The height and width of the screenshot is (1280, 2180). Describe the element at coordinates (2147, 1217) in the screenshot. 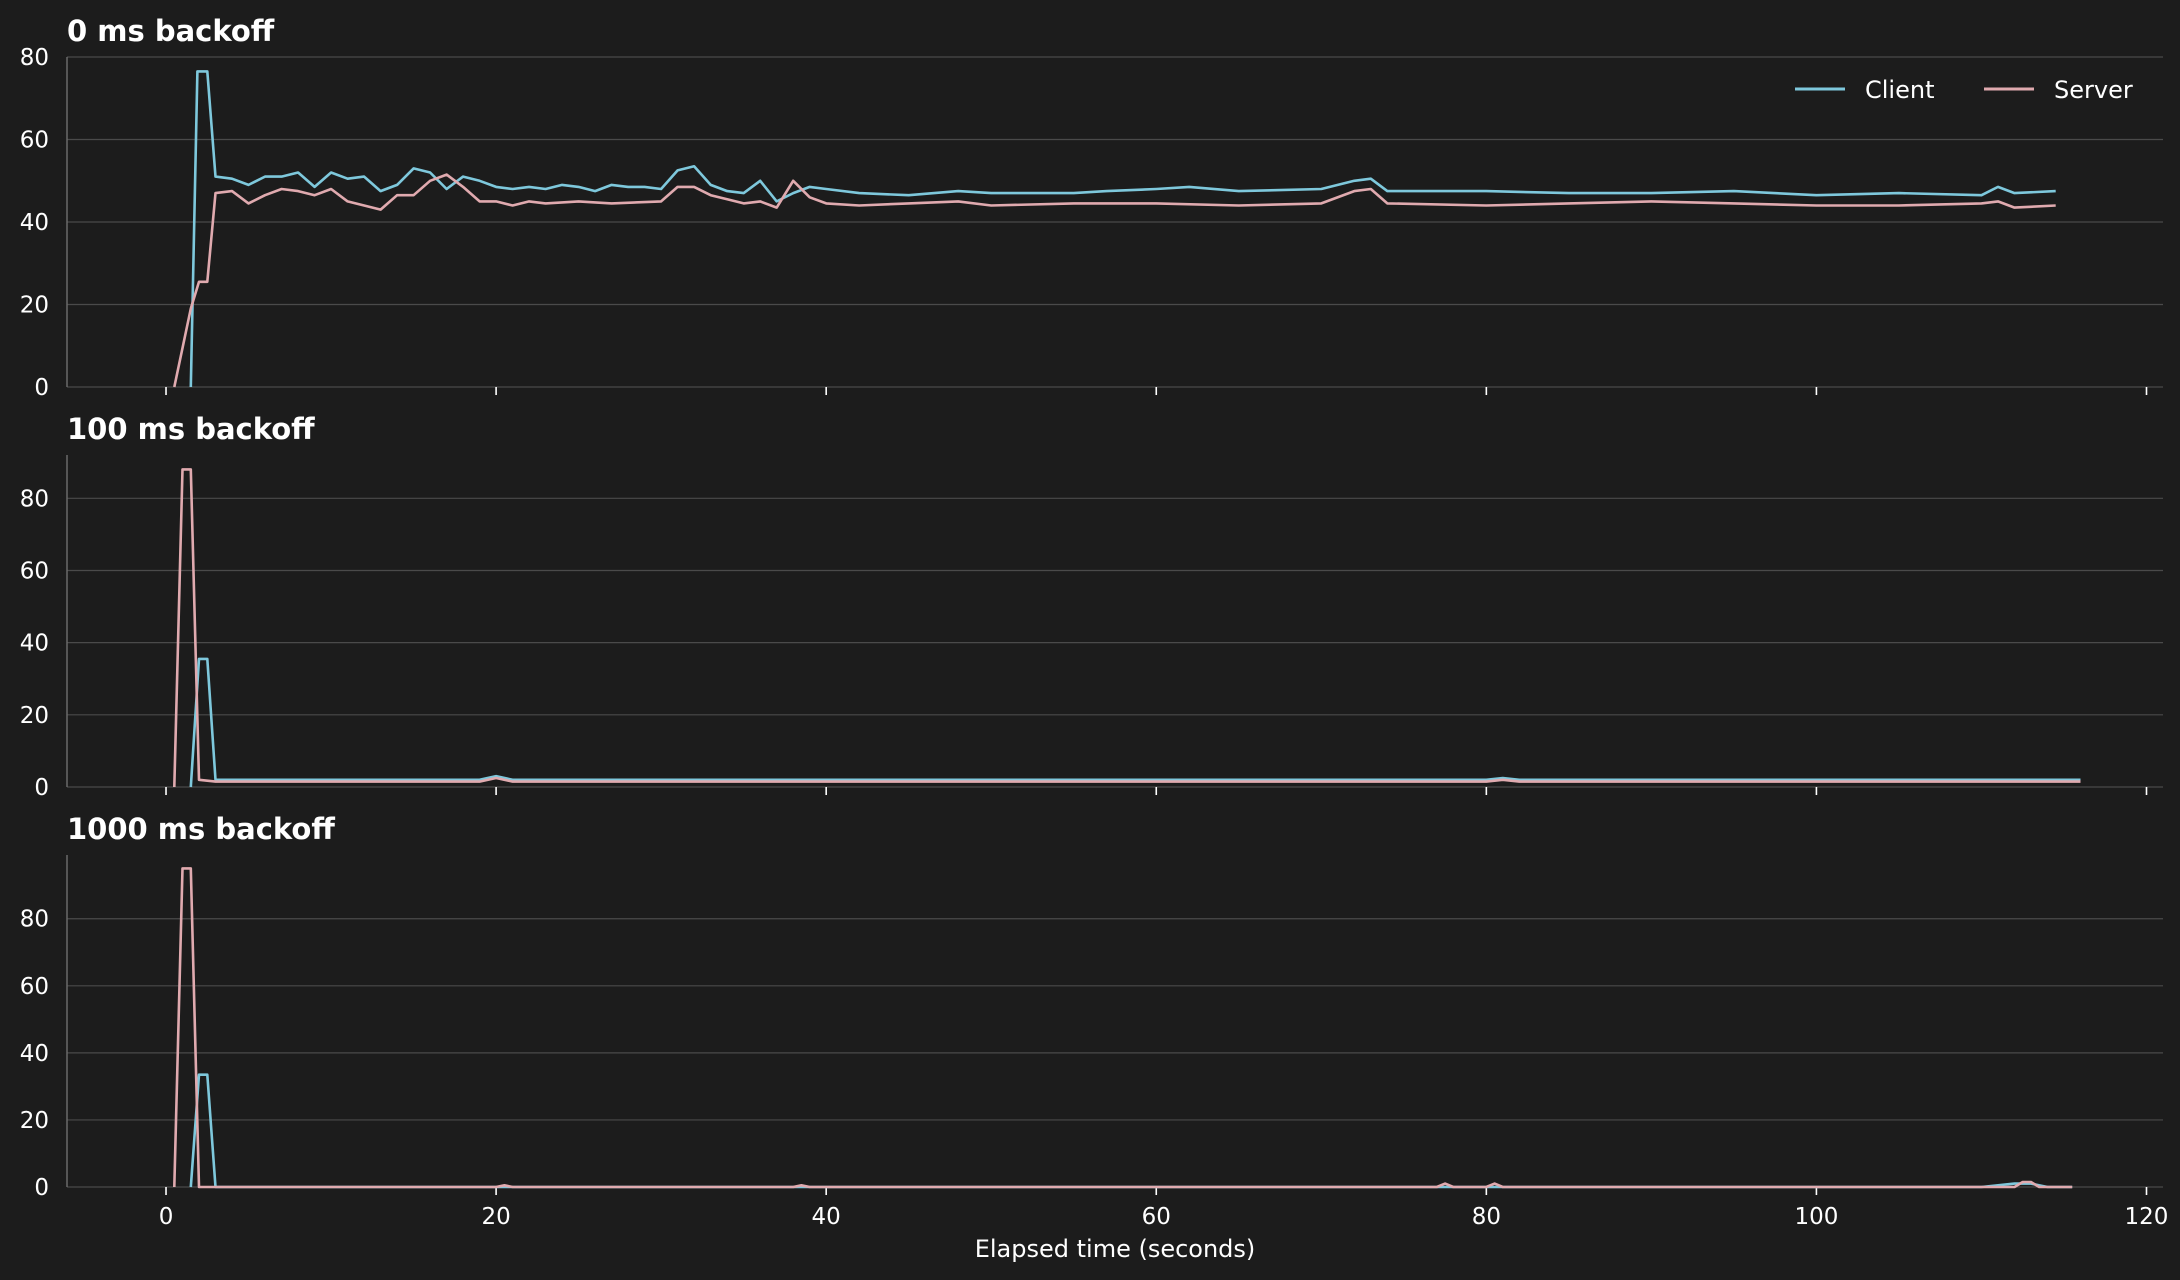

I see `x-tick-label: 120` at that location.